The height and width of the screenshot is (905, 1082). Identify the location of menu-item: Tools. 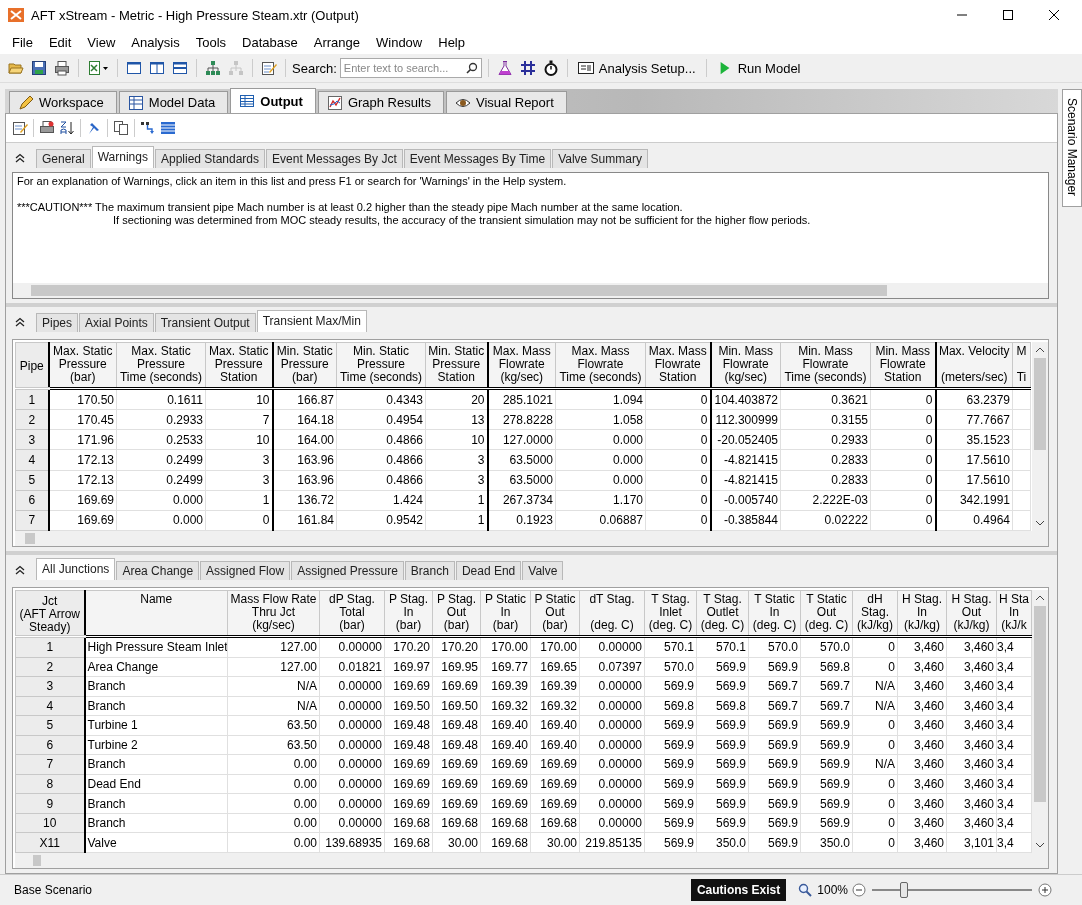
(211, 42).